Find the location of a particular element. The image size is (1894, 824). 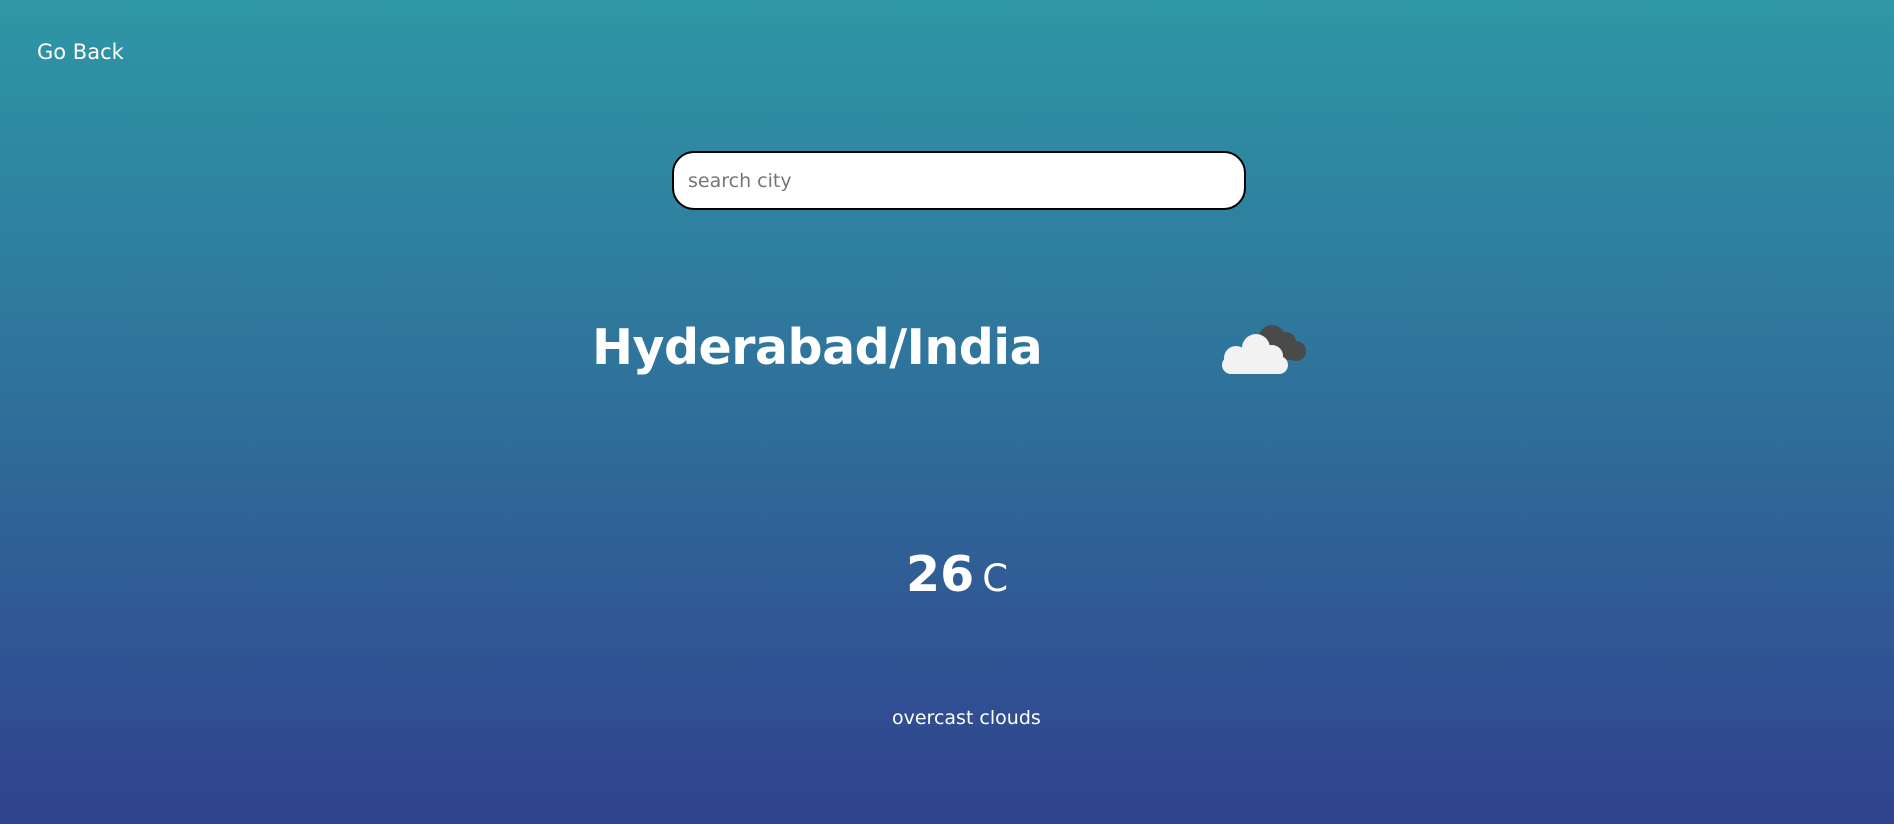

temperature-display: 26 C is located at coordinates (957, 577).